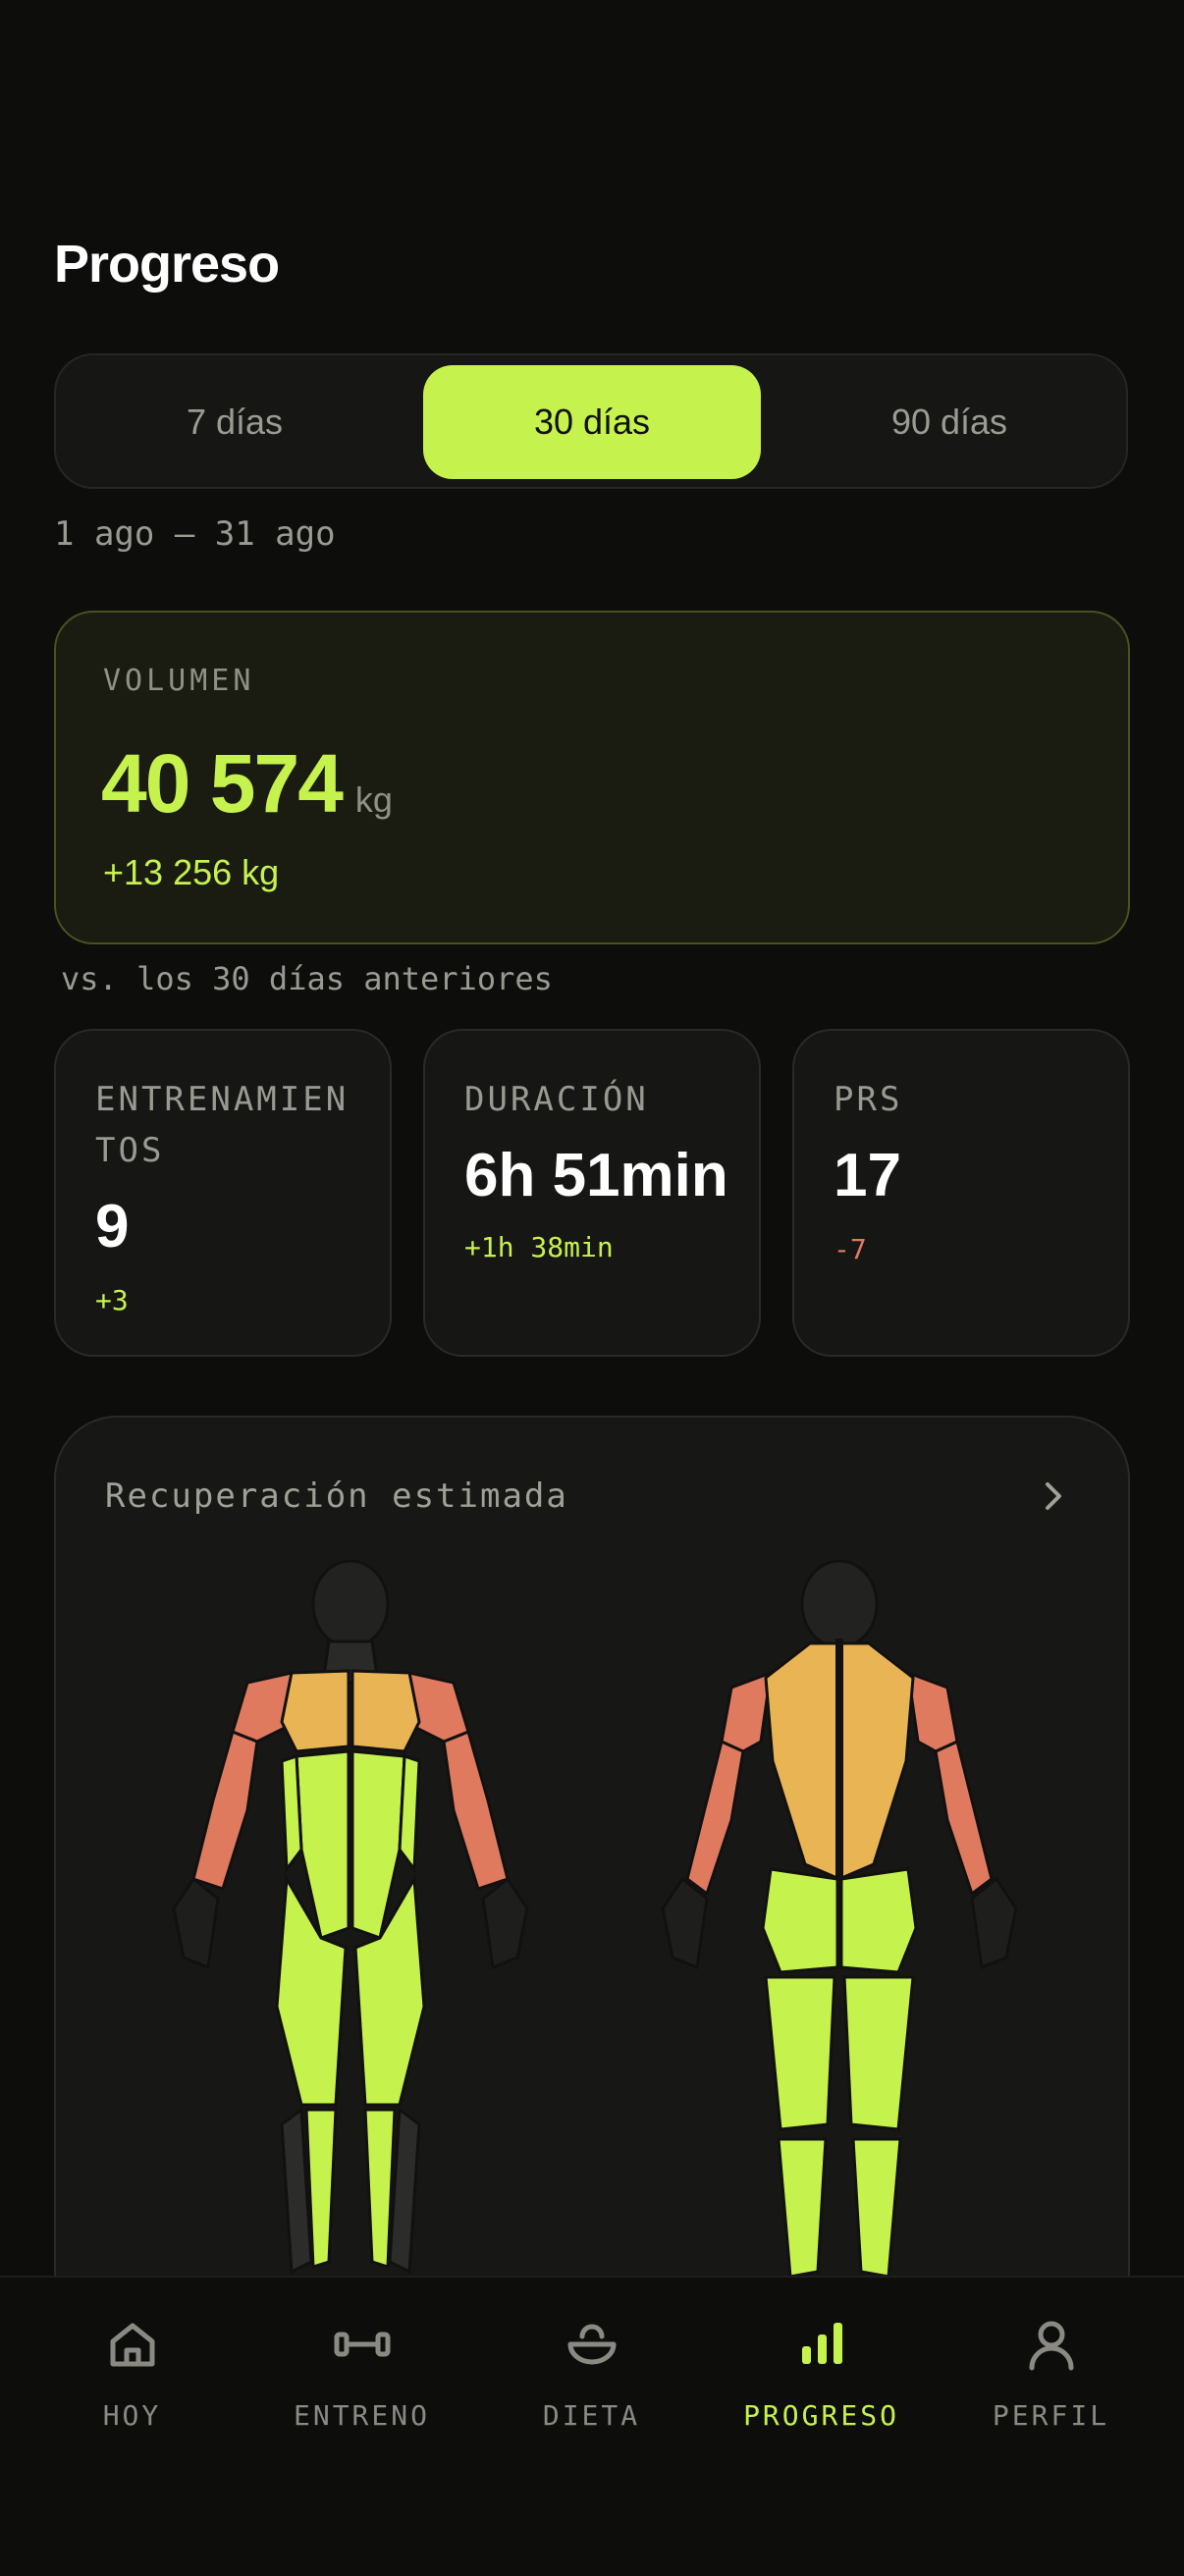  What do you see at coordinates (112, 1227) in the screenshot?
I see `stat-value: 9` at bounding box center [112, 1227].